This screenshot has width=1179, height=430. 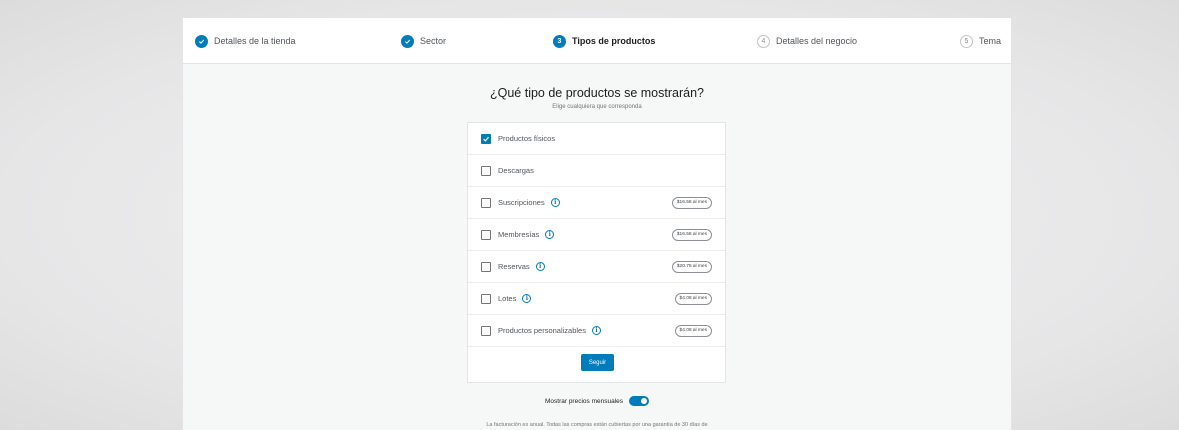 I want to click on option-bundles: Lotes i $4.08 al mes, so click(x=596, y=299).